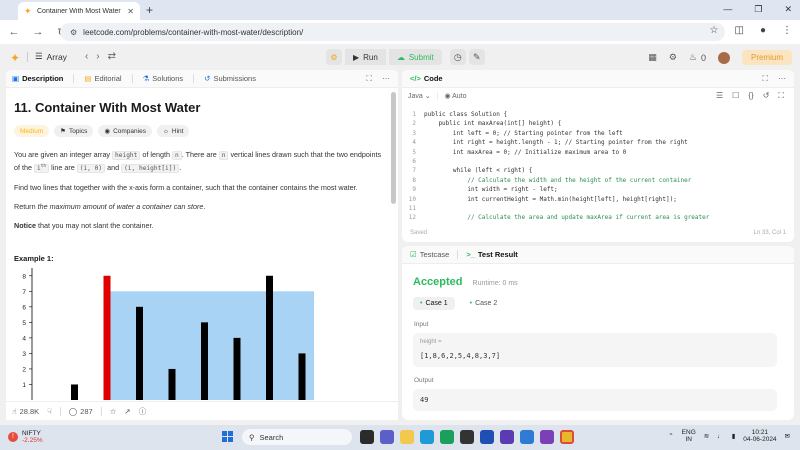 The image size is (800, 450). Describe the element at coordinates (32, 131) in the screenshot. I see `difficulty-badge: Medium` at that location.